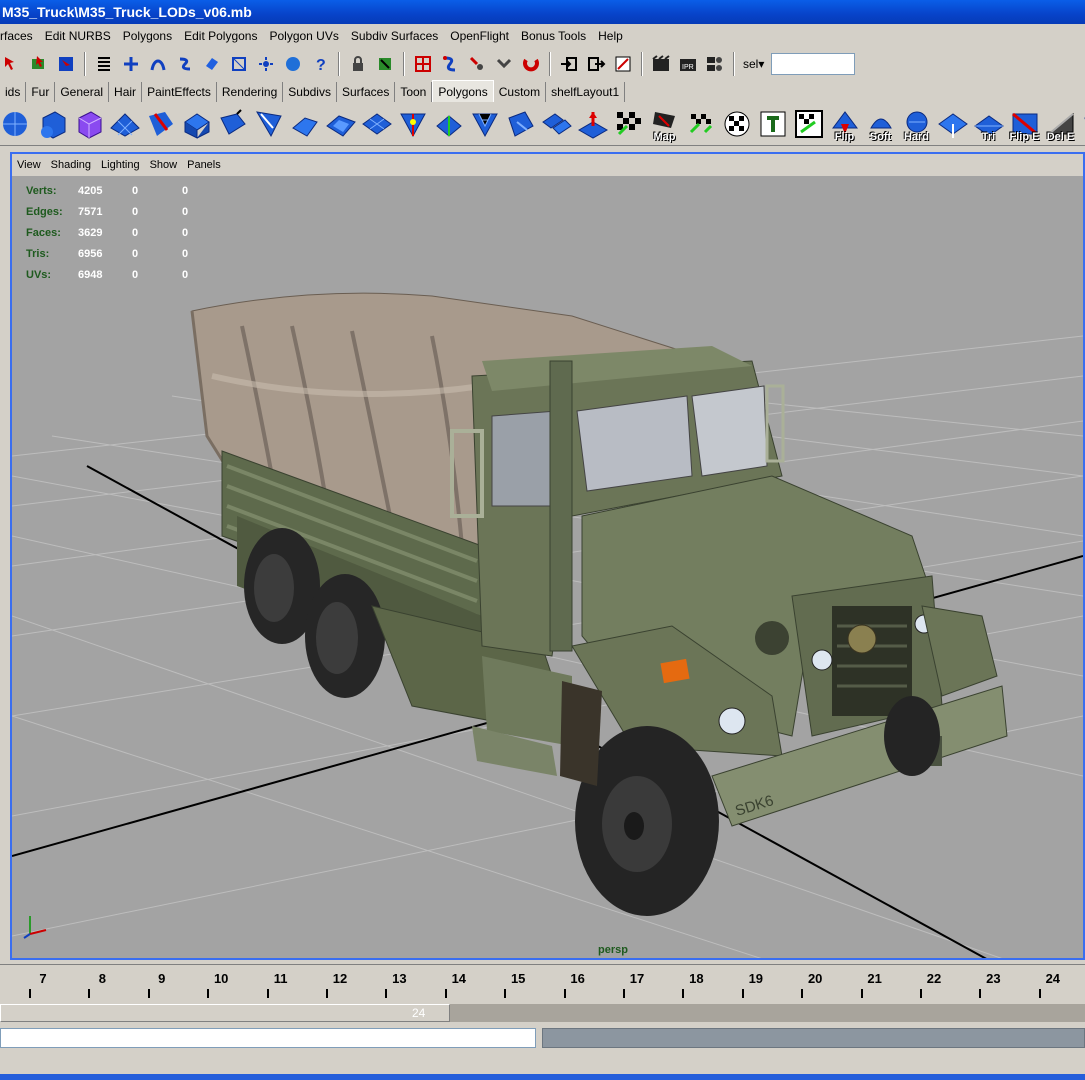 This screenshot has width=1085, height=1080. Describe the element at coordinates (586, 92) in the screenshot. I see `tab-shelflayout1: shelfLayout1` at that location.